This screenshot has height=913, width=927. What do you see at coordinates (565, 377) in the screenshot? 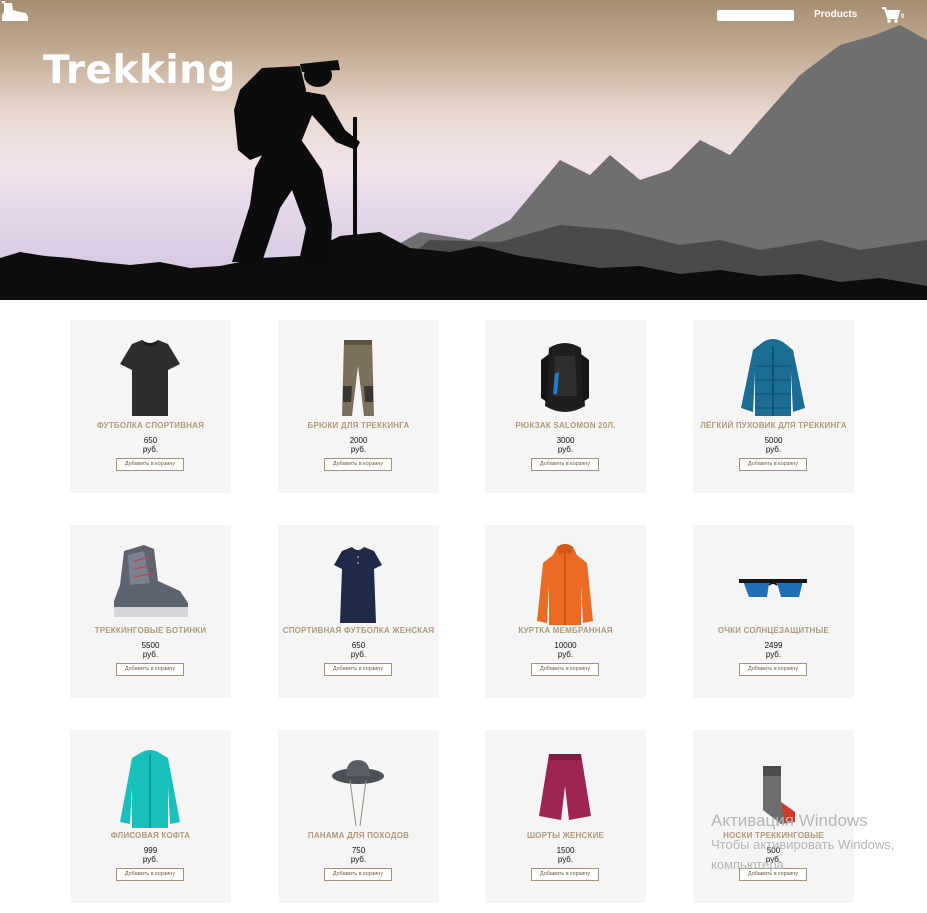
I see `backpack-icon` at bounding box center [565, 377].